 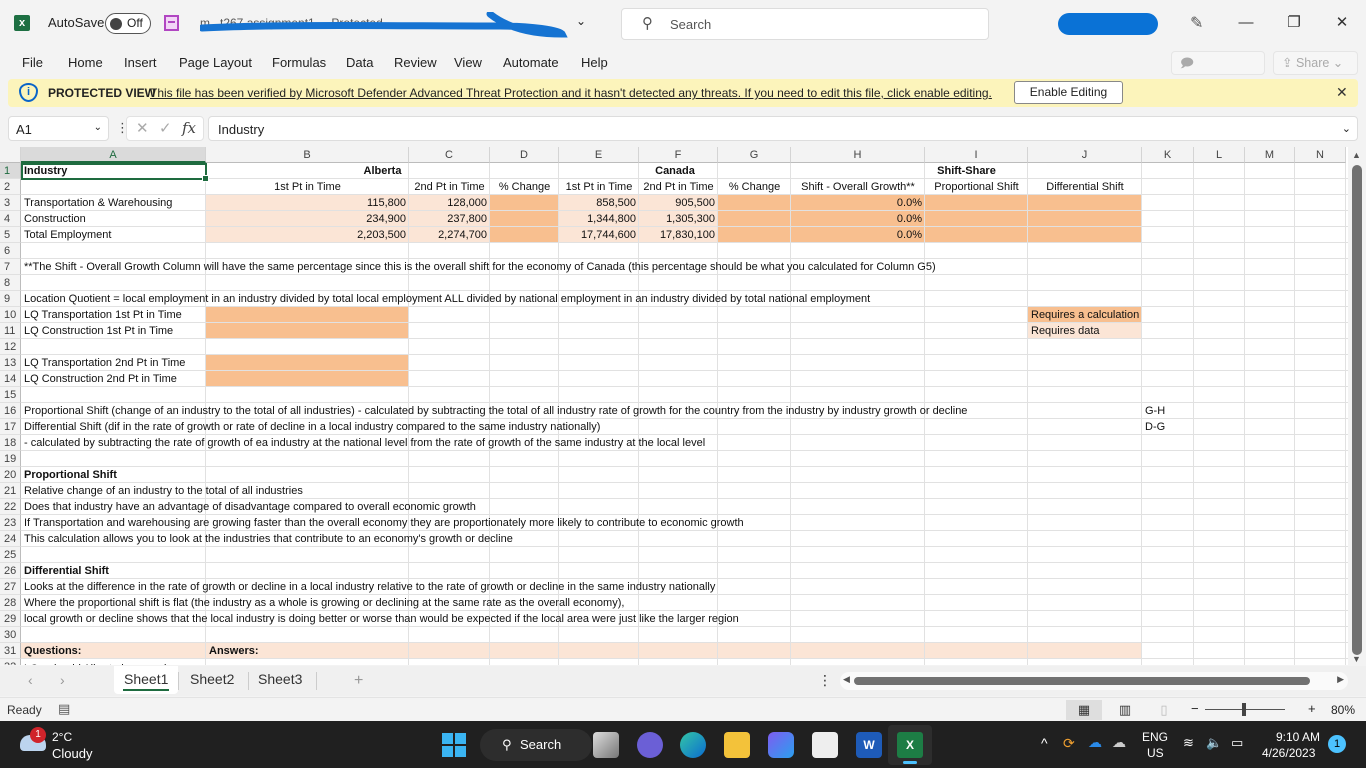 What do you see at coordinates (536, 745) in the screenshot?
I see `taskbar-search: ⚲ Search` at bounding box center [536, 745].